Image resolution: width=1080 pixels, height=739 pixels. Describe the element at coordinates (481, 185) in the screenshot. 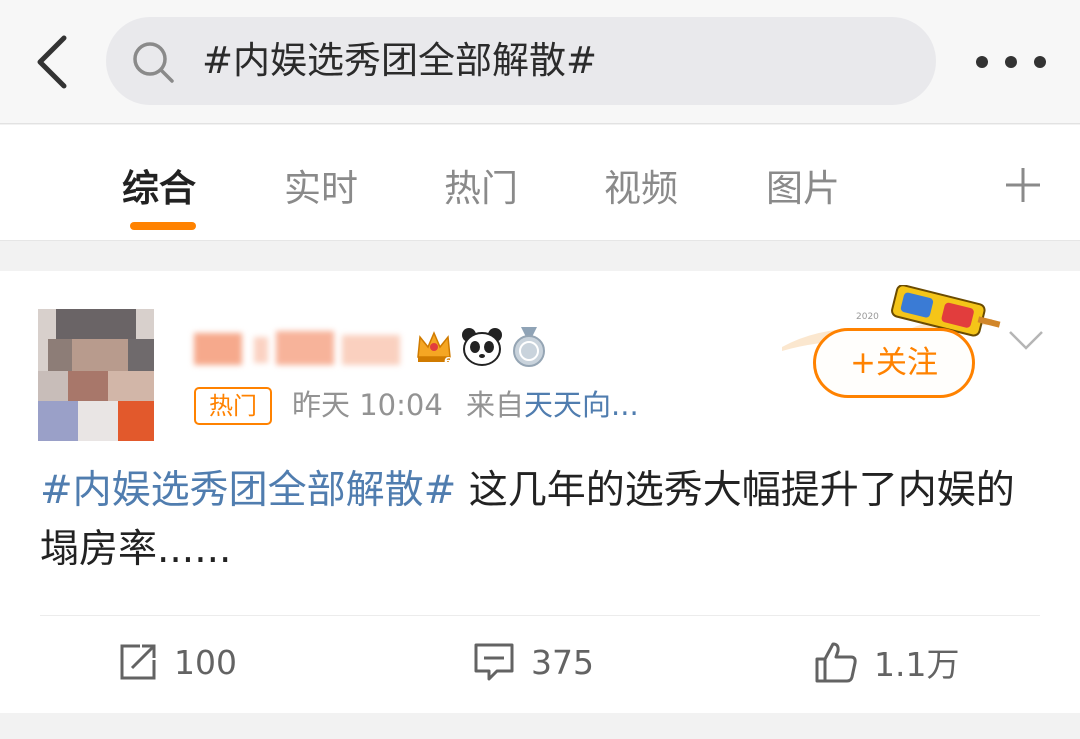

I see `tab-hot: 热门` at that location.